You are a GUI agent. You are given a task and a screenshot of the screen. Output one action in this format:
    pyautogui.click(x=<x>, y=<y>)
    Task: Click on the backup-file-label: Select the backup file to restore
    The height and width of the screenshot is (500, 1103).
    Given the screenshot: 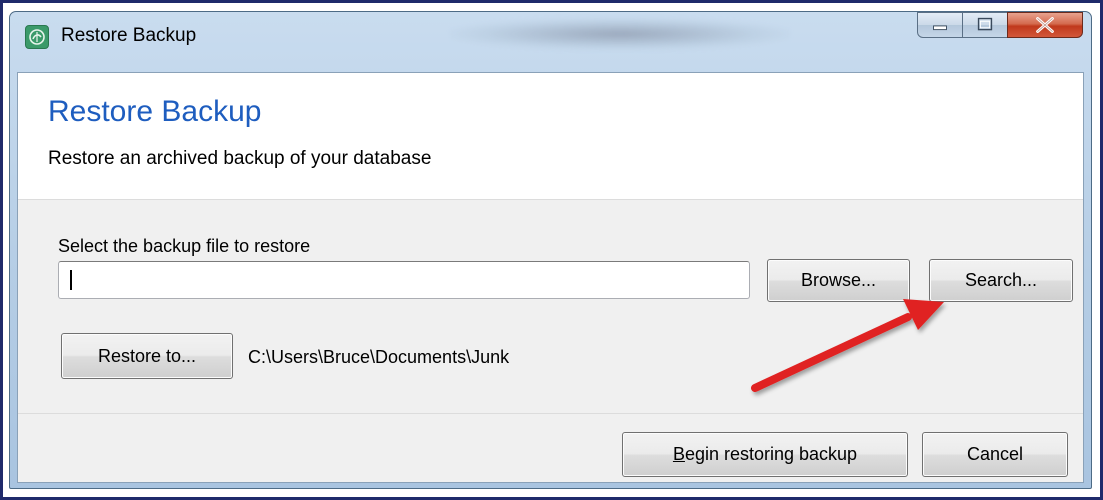 What is the action you would take?
    pyautogui.click(x=184, y=246)
    